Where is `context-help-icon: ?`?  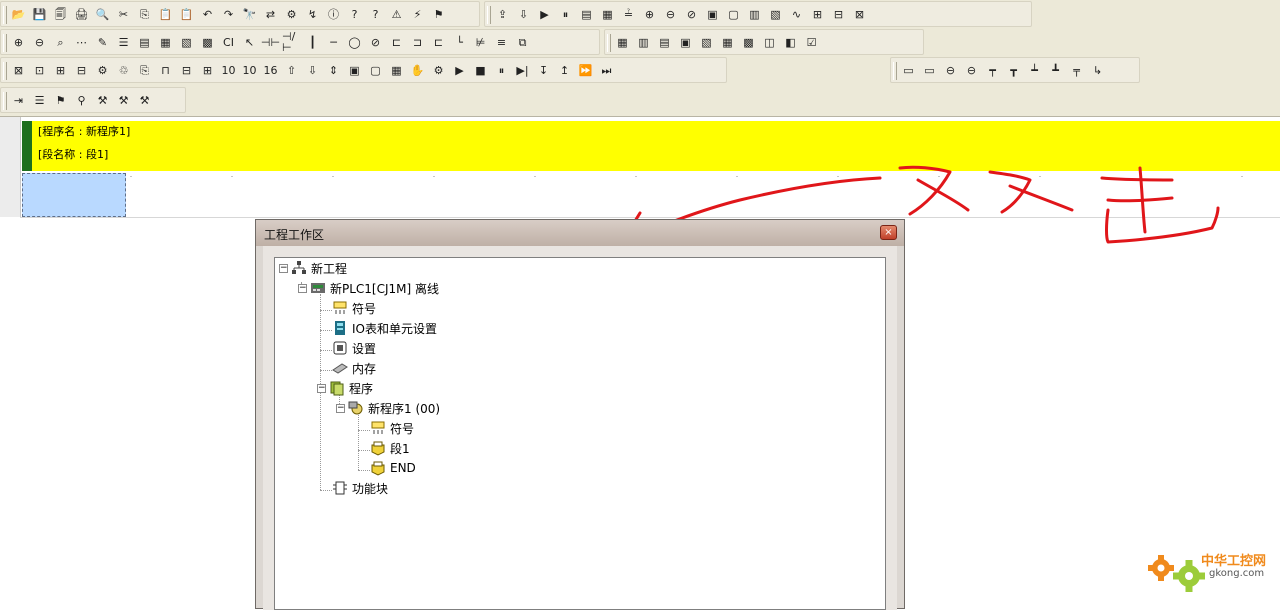 context-help-icon: ? is located at coordinates (375, 14).